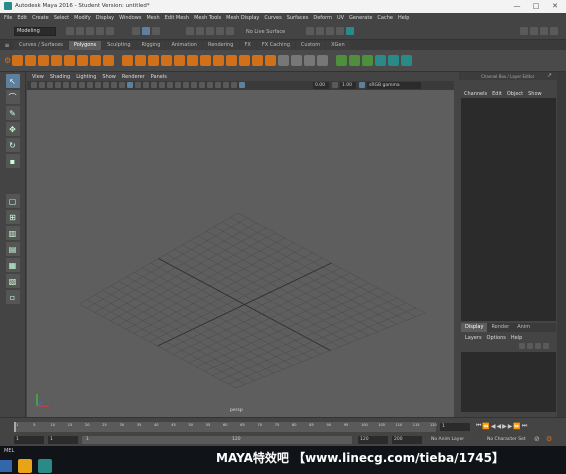  Describe the element at coordinates (380, 60) in the screenshot. I see `soften-edge-icon` at that location.